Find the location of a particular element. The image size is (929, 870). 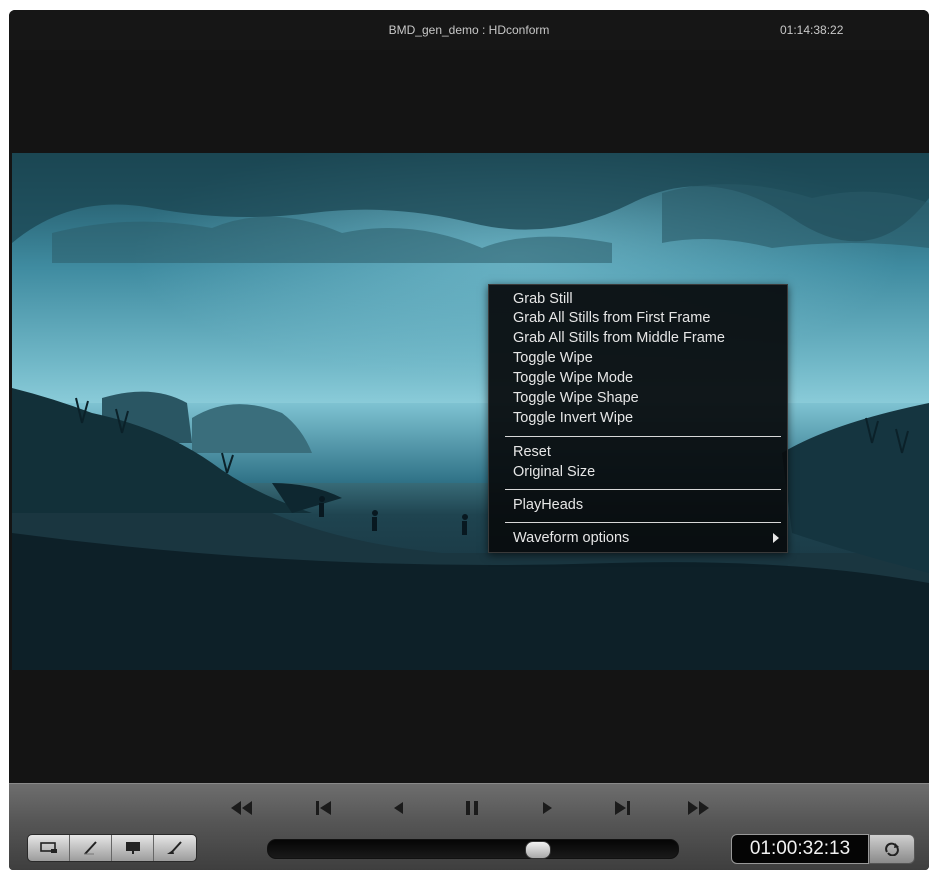

viewer-icon is located at coordinates (49, 848).